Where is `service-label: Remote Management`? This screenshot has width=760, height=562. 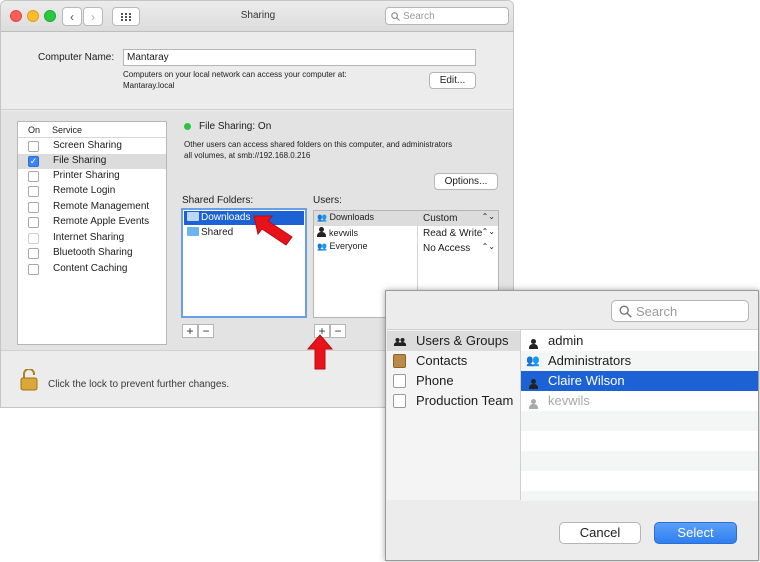
service-label: Remote Management is located at coordinates (101, 206).